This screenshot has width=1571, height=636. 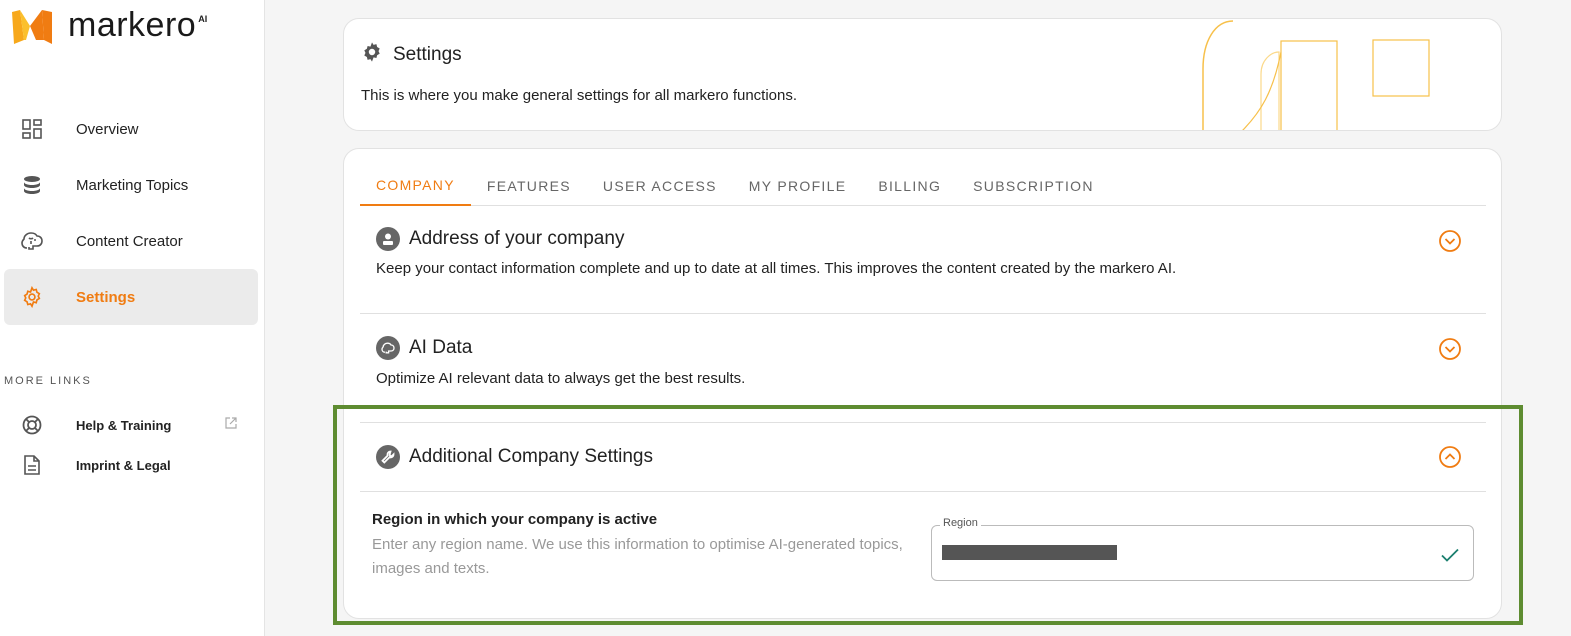 I want to click on external-link-icon, so click(x=231, y=425).